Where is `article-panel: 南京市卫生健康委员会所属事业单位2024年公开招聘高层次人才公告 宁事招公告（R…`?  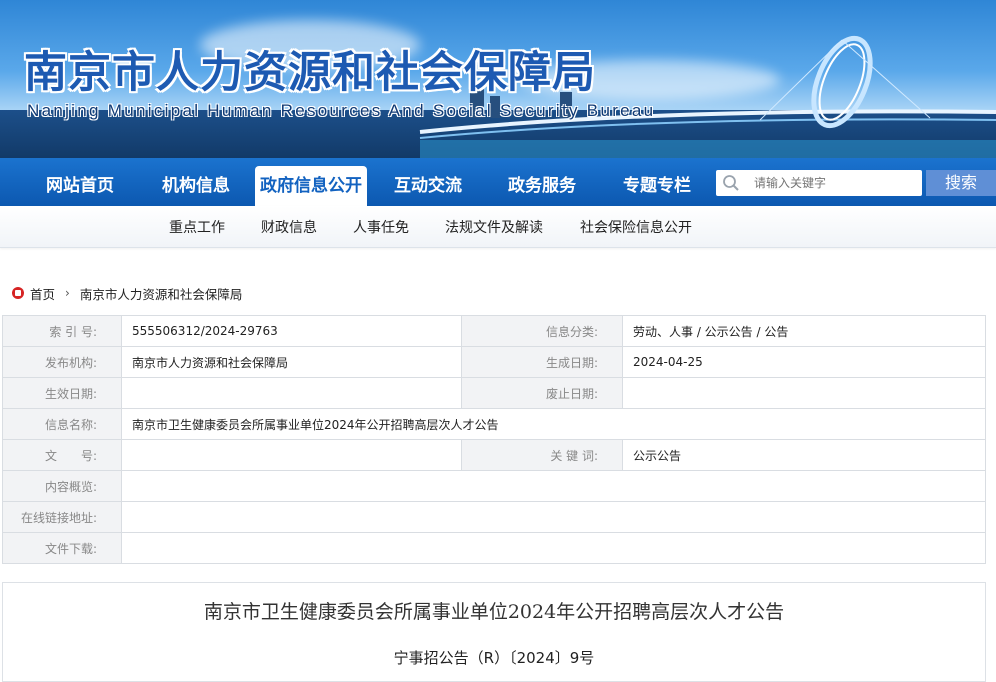
article-panel: 南京市卫生健康委员会所属事业单位2024年公开招聘高层次人才公告 宁事招公告（R… is located at coordinates (494, 632).